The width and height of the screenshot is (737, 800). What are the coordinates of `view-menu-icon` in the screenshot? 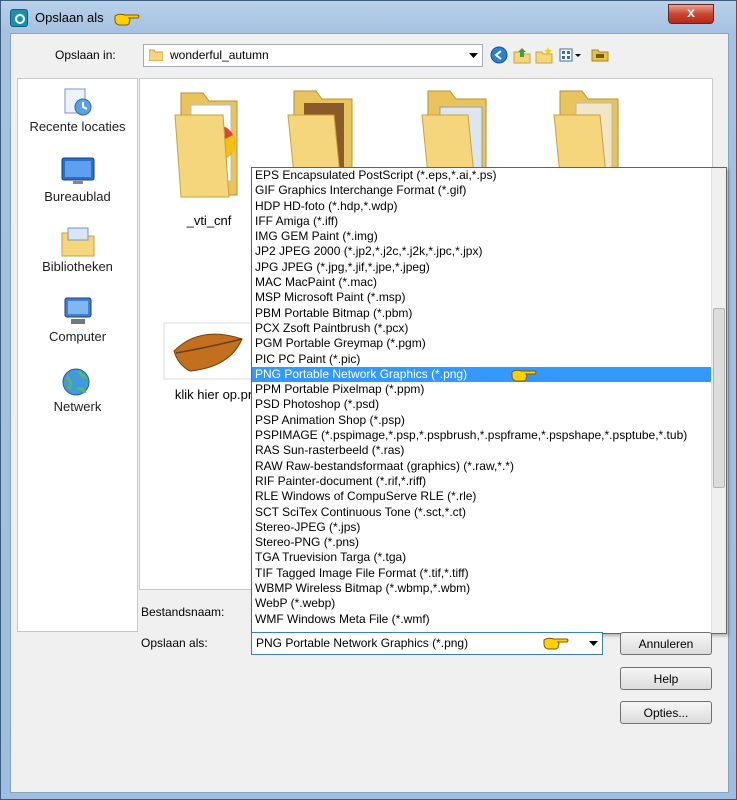 It's located at (571, 55).